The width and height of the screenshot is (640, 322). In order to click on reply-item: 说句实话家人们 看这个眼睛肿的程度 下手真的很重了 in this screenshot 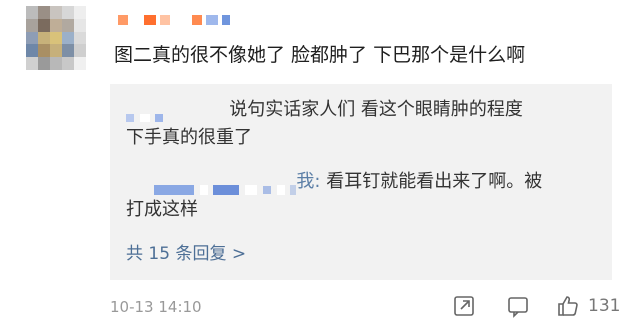, I will do `click(361, 124)`.